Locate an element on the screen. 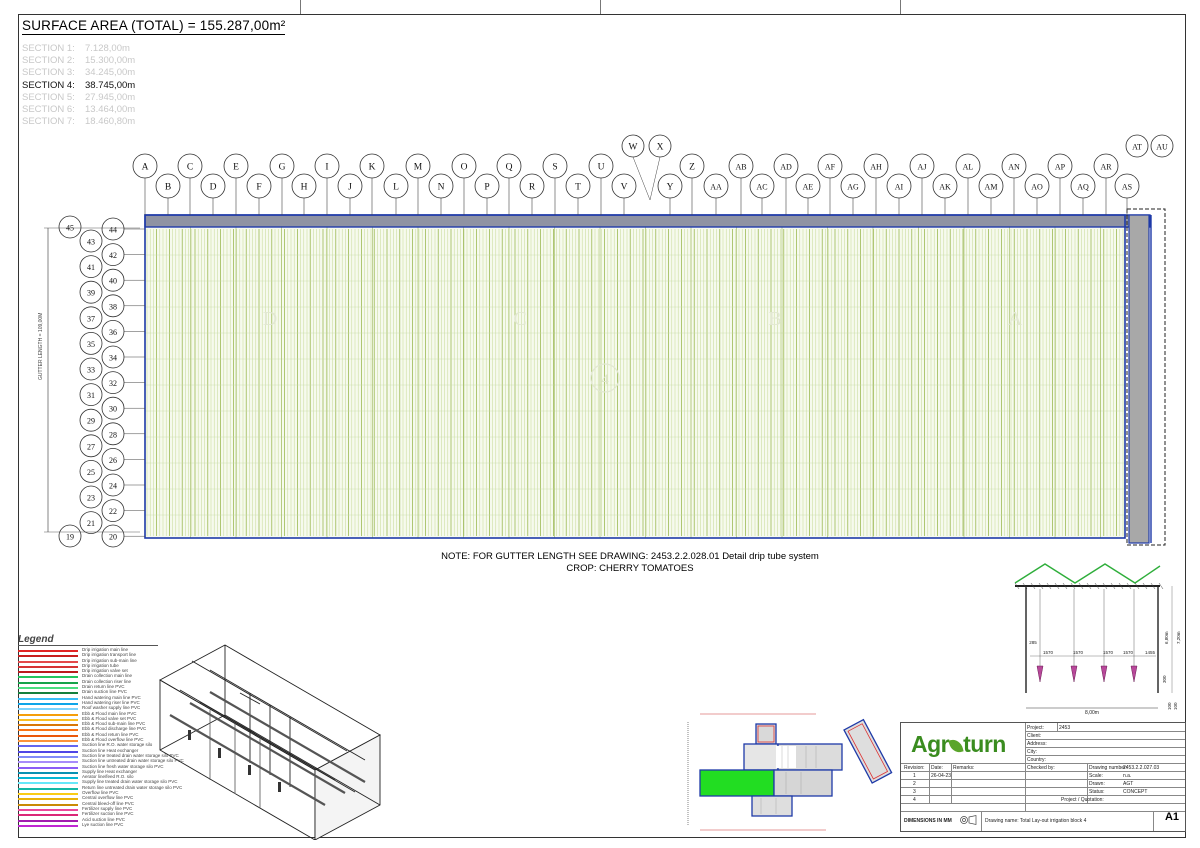  grid-bubble-label: 42 is located at coordinates (113, 255).